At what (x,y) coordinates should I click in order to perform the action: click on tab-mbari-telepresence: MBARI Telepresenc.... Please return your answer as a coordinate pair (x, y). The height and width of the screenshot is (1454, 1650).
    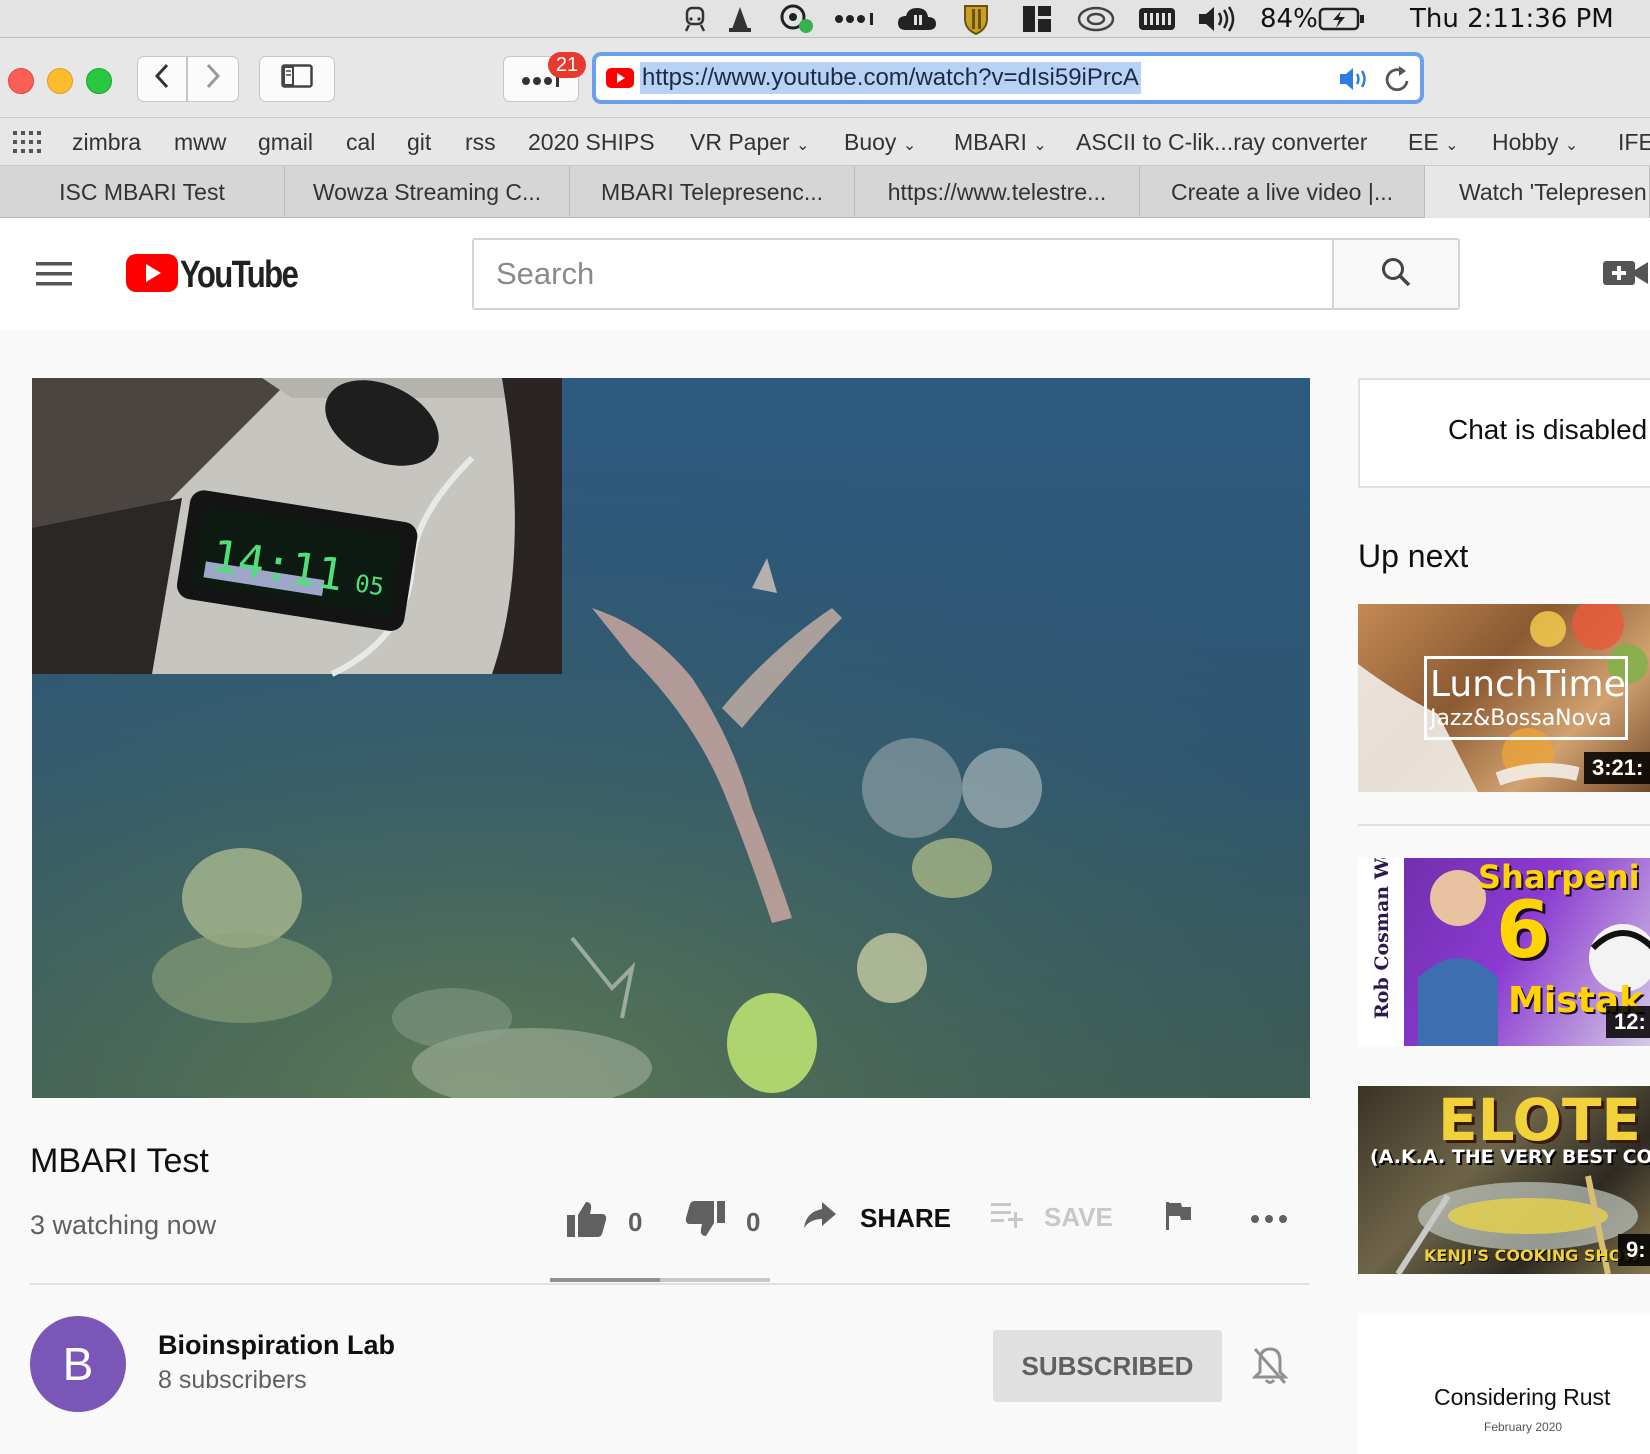
    Looking at the image, I should click on (712, 192).